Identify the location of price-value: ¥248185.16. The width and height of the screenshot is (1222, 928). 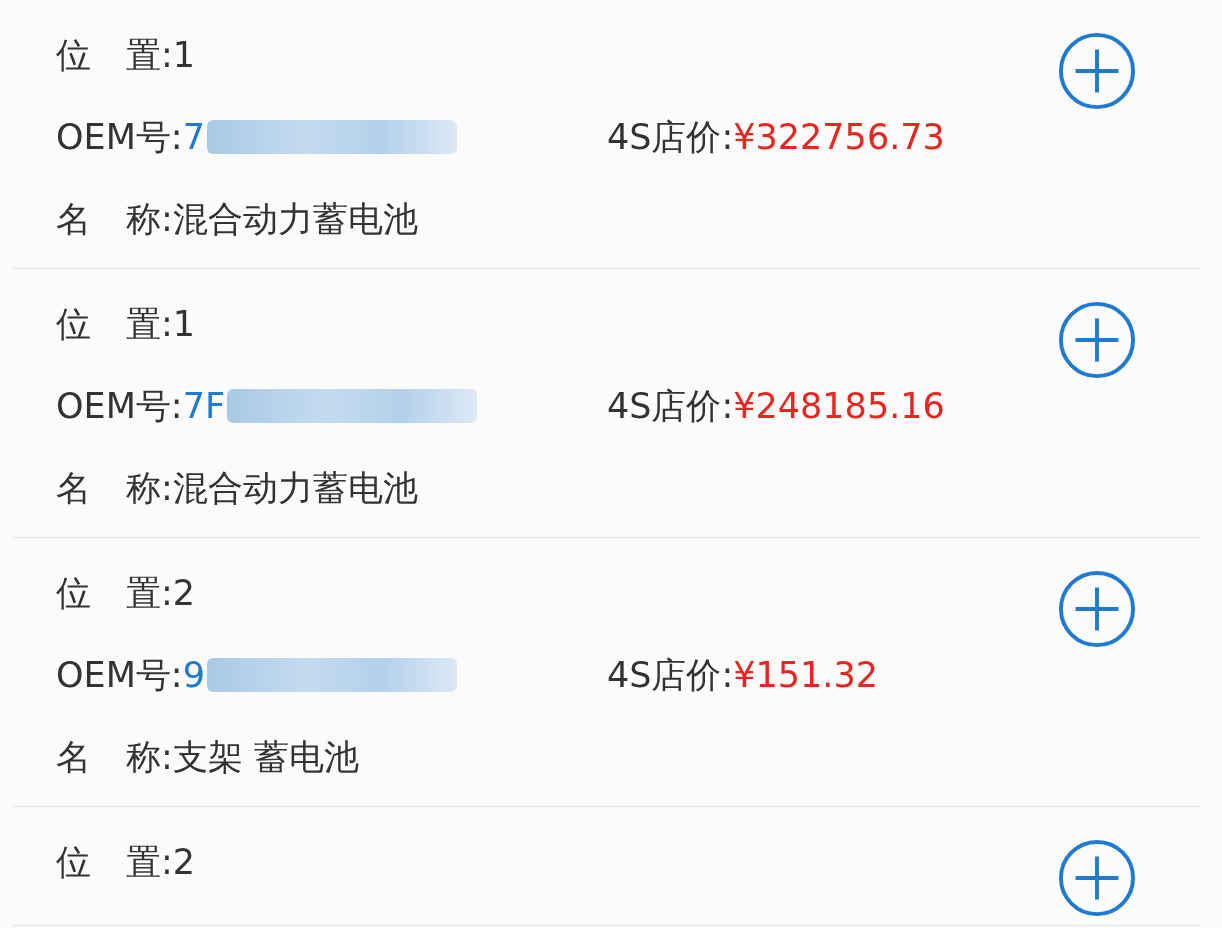
(839, 406).